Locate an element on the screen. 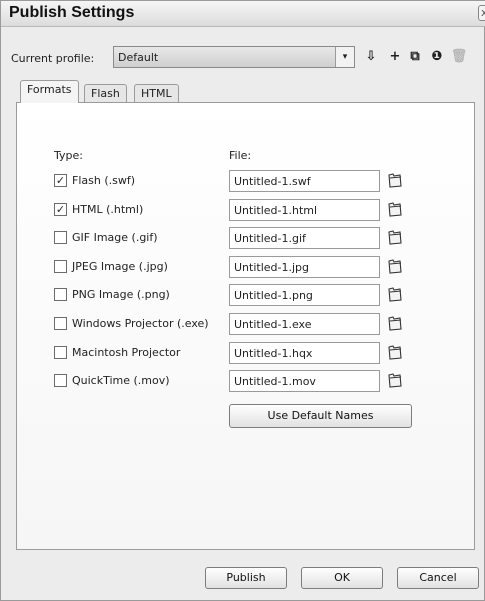 The image size is (485, 601). format-label: JPEG Image (.jpg) is located at coordinates (120, 266).